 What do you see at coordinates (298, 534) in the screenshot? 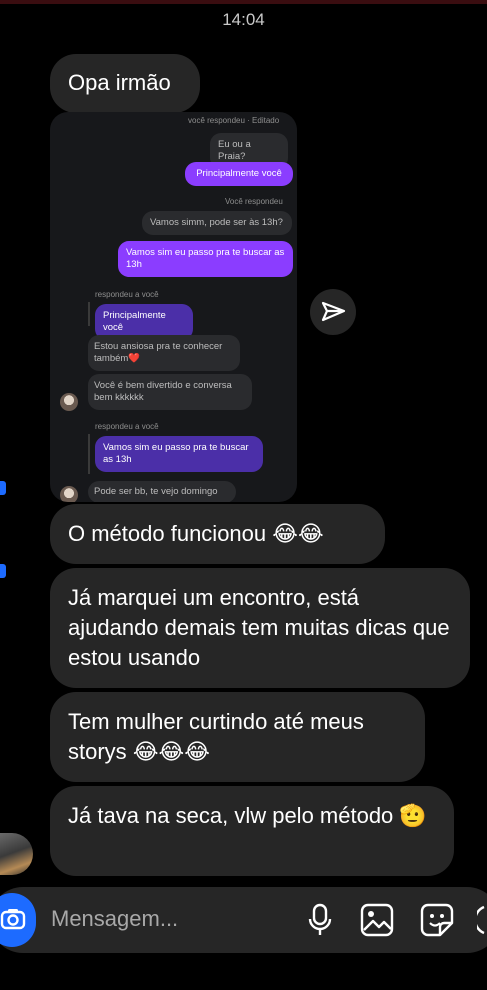
I see `laughing-emoji: 😂😂` at bounding box center [298, 534].